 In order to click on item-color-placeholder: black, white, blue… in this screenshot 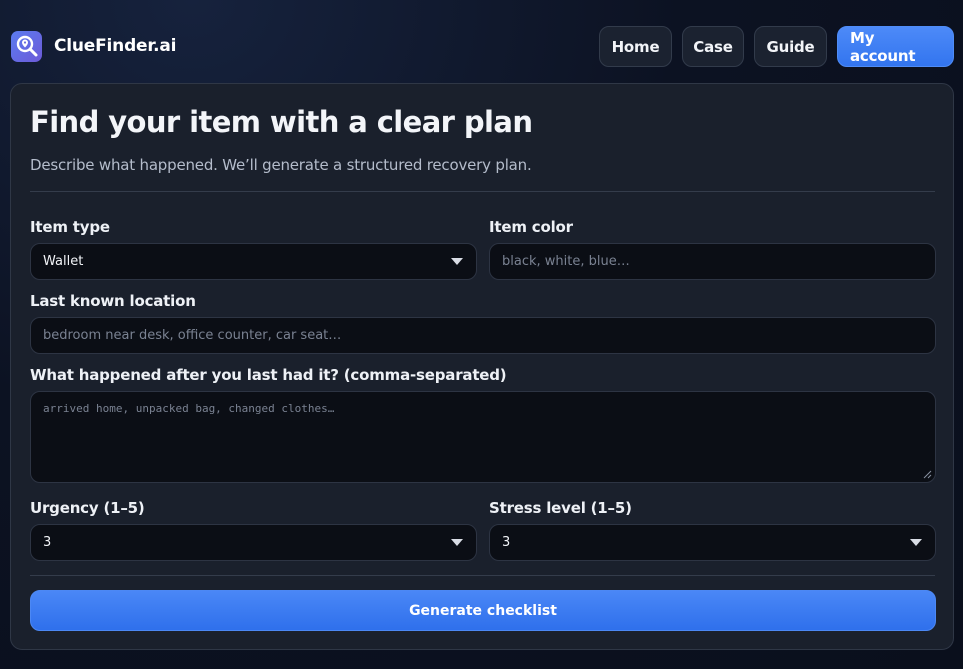, I will do `click(566, 261)`.